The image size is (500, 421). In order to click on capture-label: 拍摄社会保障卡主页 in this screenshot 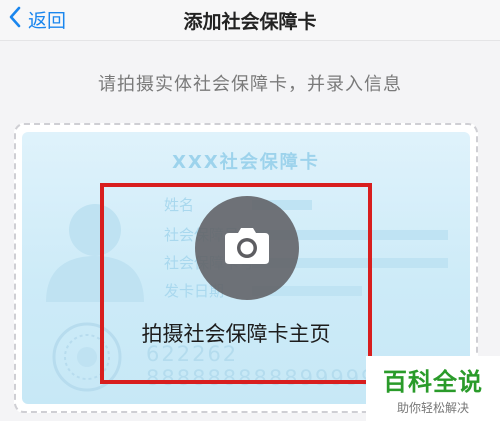, I will do `click(236, 334)`.